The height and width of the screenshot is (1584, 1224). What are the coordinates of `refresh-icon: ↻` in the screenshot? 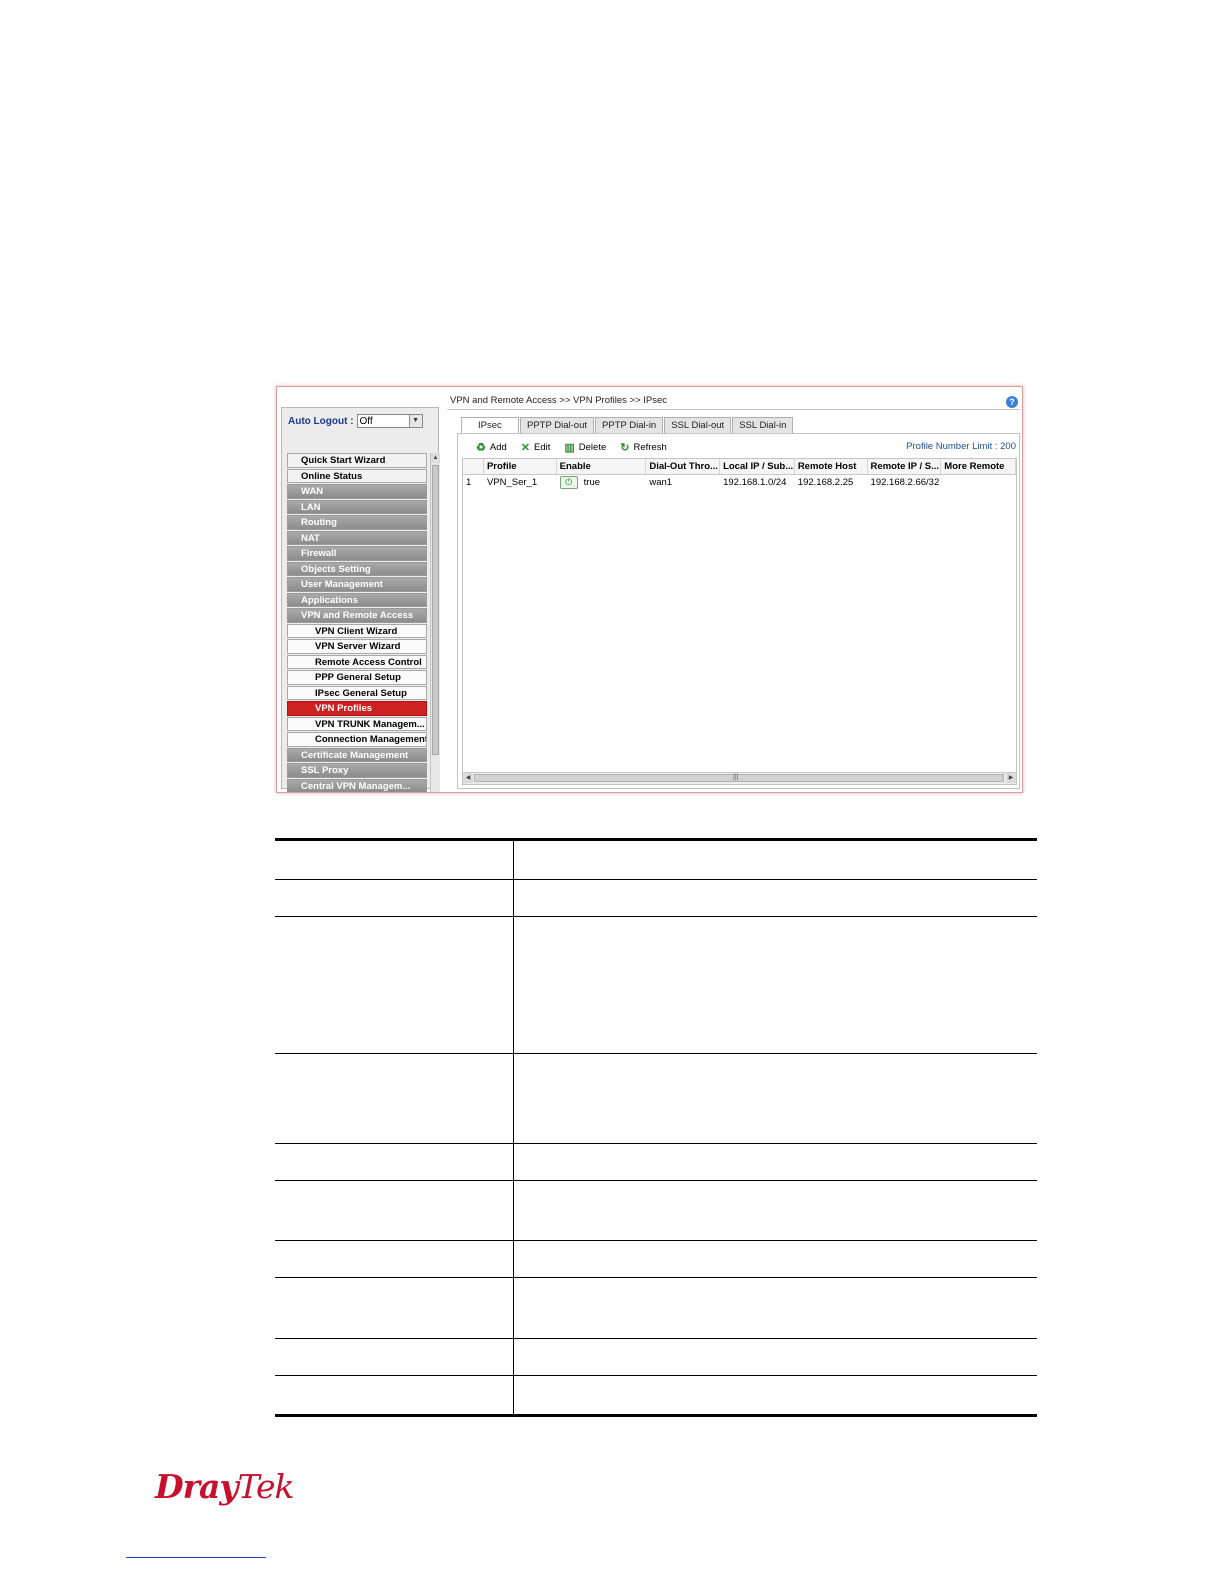 It's located at (625, 447).